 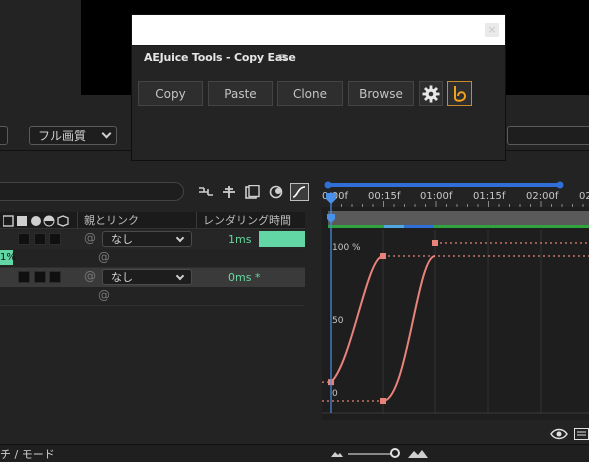 What do you see at coordinates (418, 453) in the screenshot?
I see `zoom-in-mountain-icon` at bounding box center [418, 453].